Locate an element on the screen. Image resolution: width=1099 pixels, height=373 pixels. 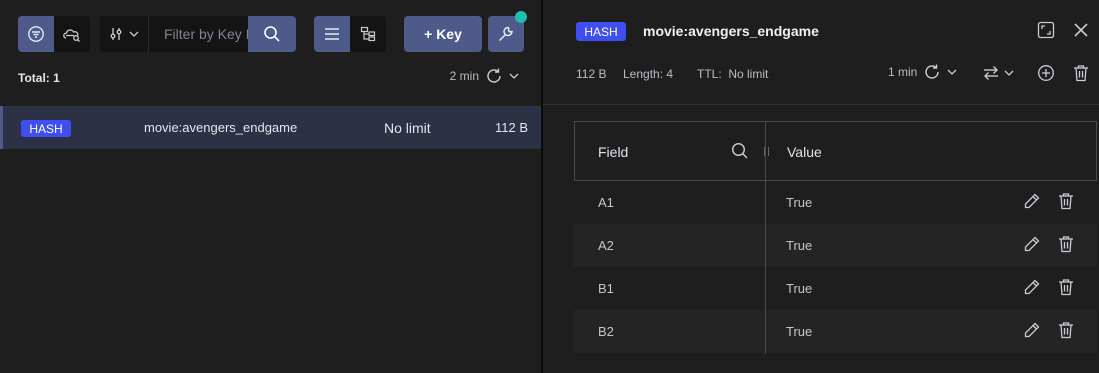
field-cell: A1 is located at coordinates (606, 202).